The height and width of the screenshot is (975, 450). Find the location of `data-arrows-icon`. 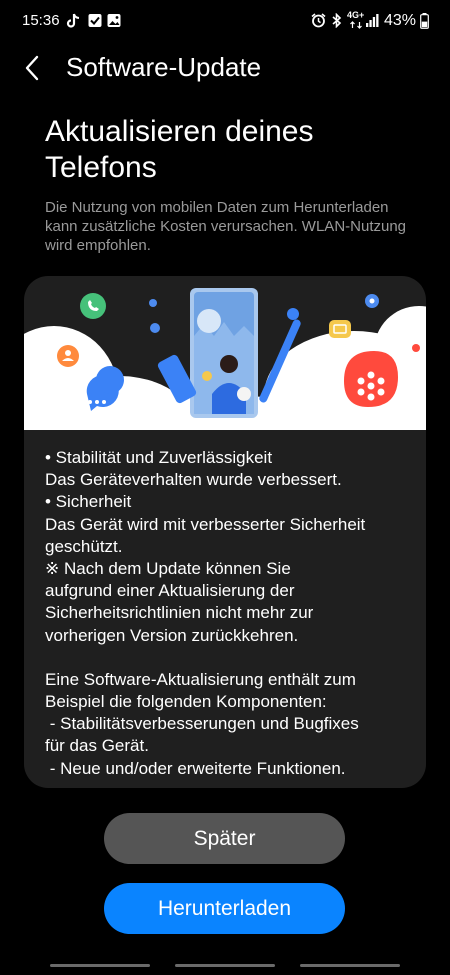

data-arrows-icon is located at coordinates (356, 25).